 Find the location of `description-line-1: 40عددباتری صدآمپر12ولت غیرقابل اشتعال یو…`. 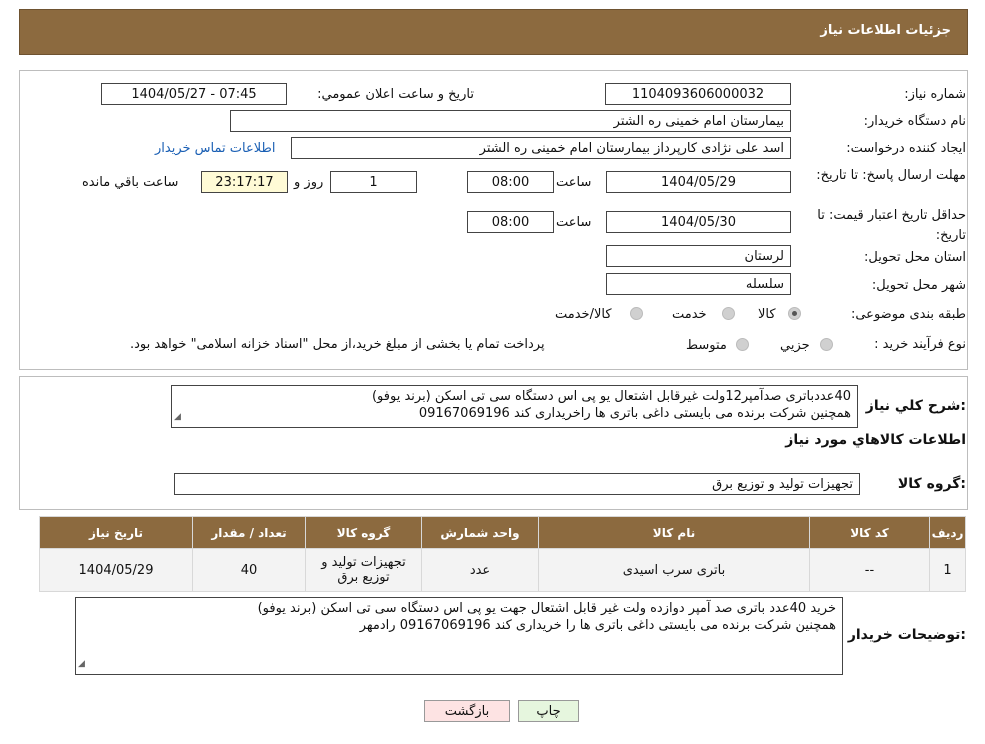

description-line-1: 40عددباتری صدآمپر12ولت غیرقابل اشتعال یو… is located at coordinates (611, 396).